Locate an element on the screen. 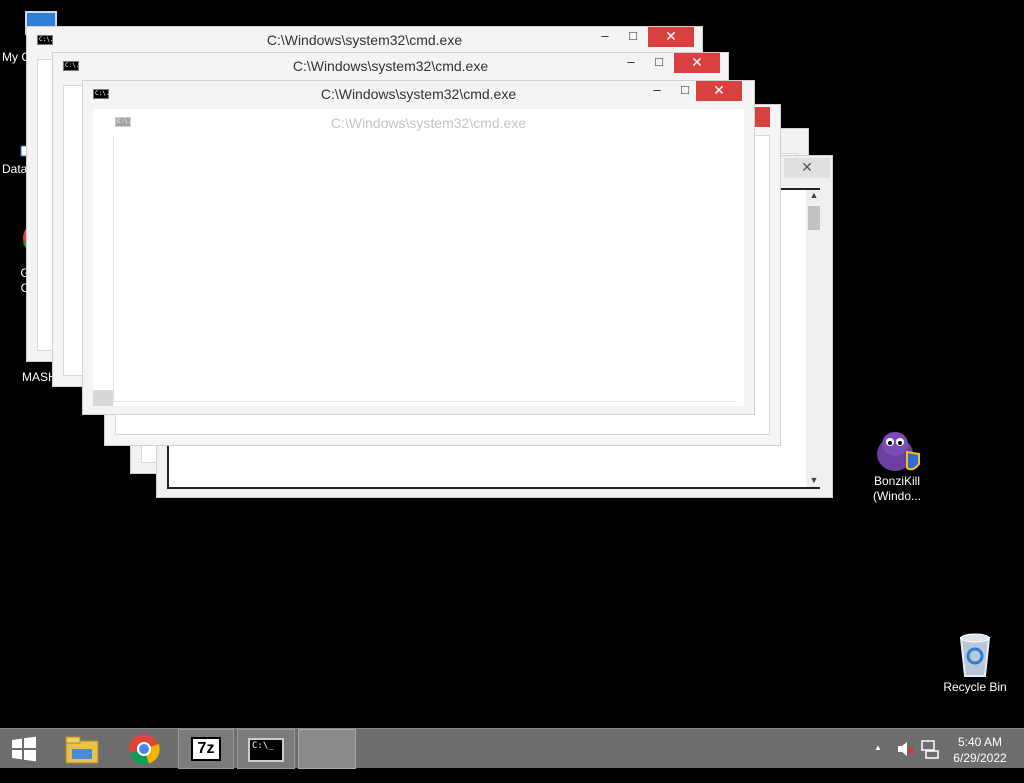  system-clock: 5:40 AM 6/29/2022 is located at coordinates (980, 754).